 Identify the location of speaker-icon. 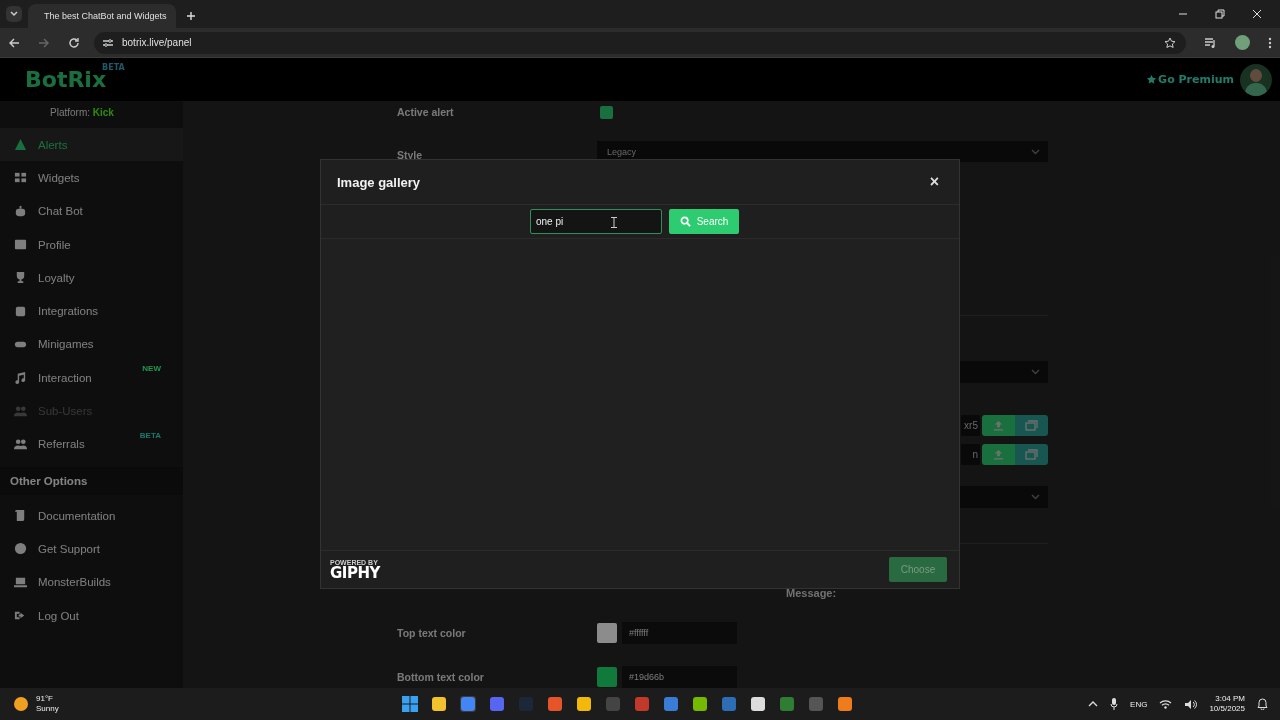
(1191, 704).